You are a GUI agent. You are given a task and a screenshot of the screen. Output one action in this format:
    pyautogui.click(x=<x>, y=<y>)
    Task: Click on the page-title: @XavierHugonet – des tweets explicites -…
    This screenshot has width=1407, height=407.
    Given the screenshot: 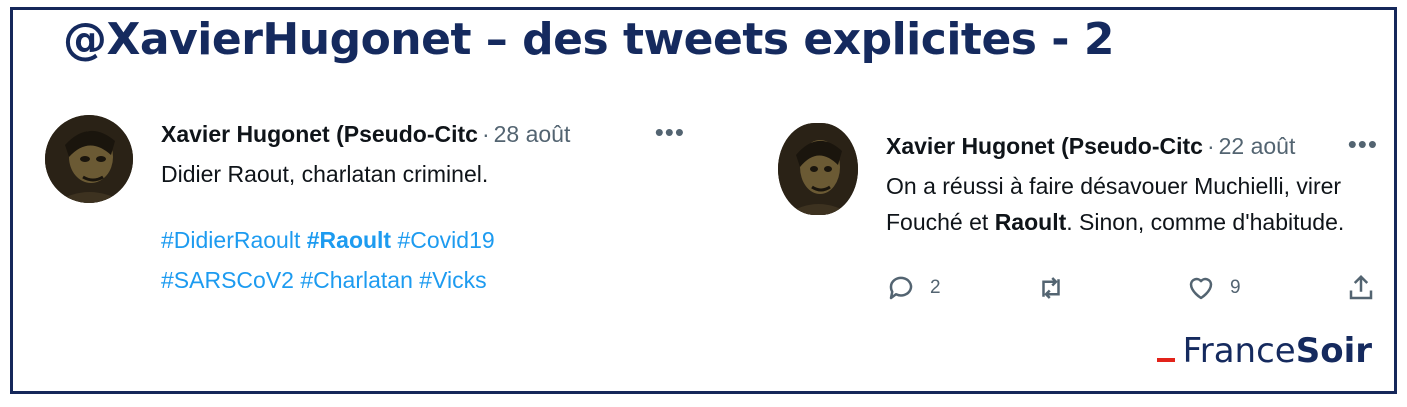 What is the action you would take?
    pyautogui.click(x=589, y=39)
    